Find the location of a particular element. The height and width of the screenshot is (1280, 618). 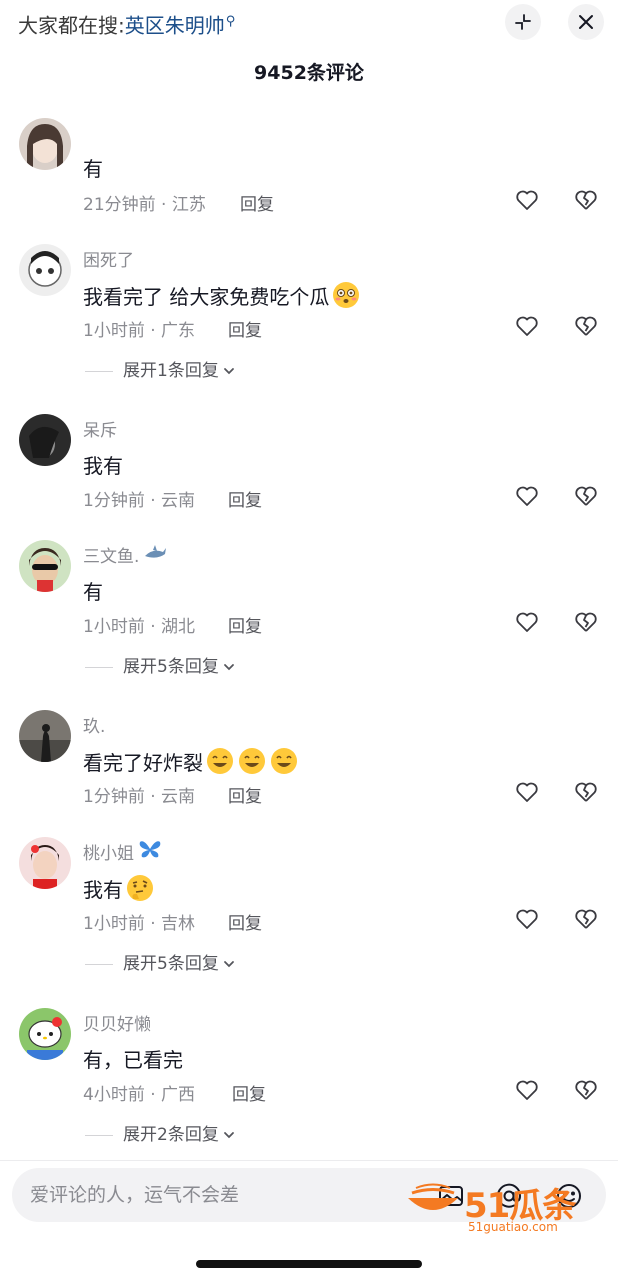

comment-meta: 1小时前 · 吉林 is located at coordinates (139, 924).